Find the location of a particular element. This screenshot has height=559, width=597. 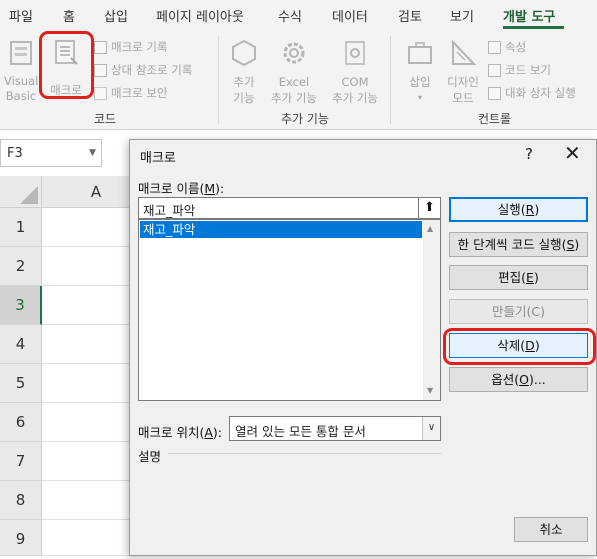

step-into-button: 한 단계씩 코드 실행(S) is located at coordinates (518, 244).